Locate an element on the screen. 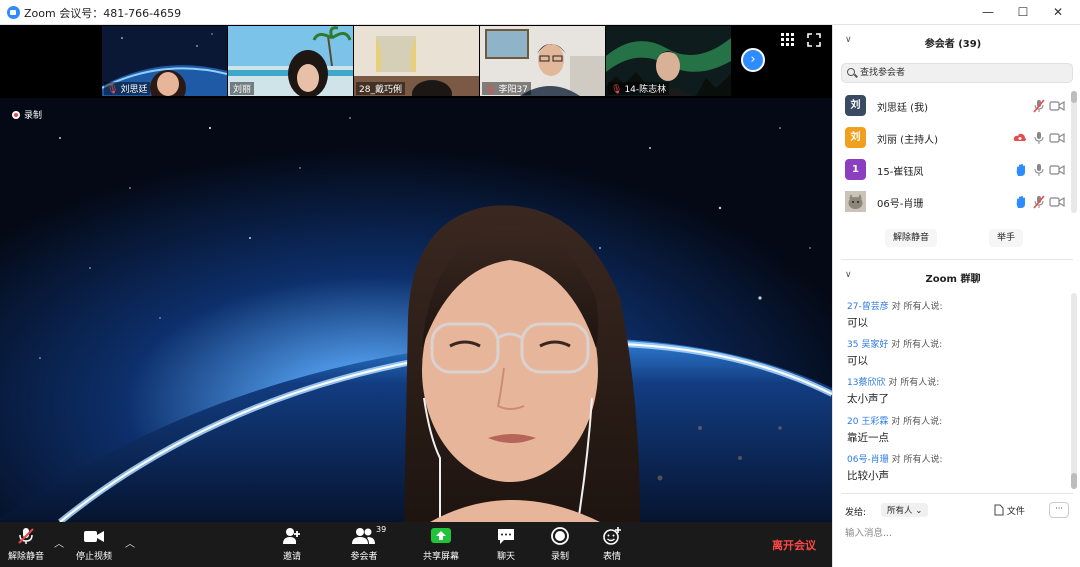 The height and width of the screenshot is (567, 1080). chat-message: 35 吴家好 对 所有人说: 可以 is located at coordinates (957, 352).